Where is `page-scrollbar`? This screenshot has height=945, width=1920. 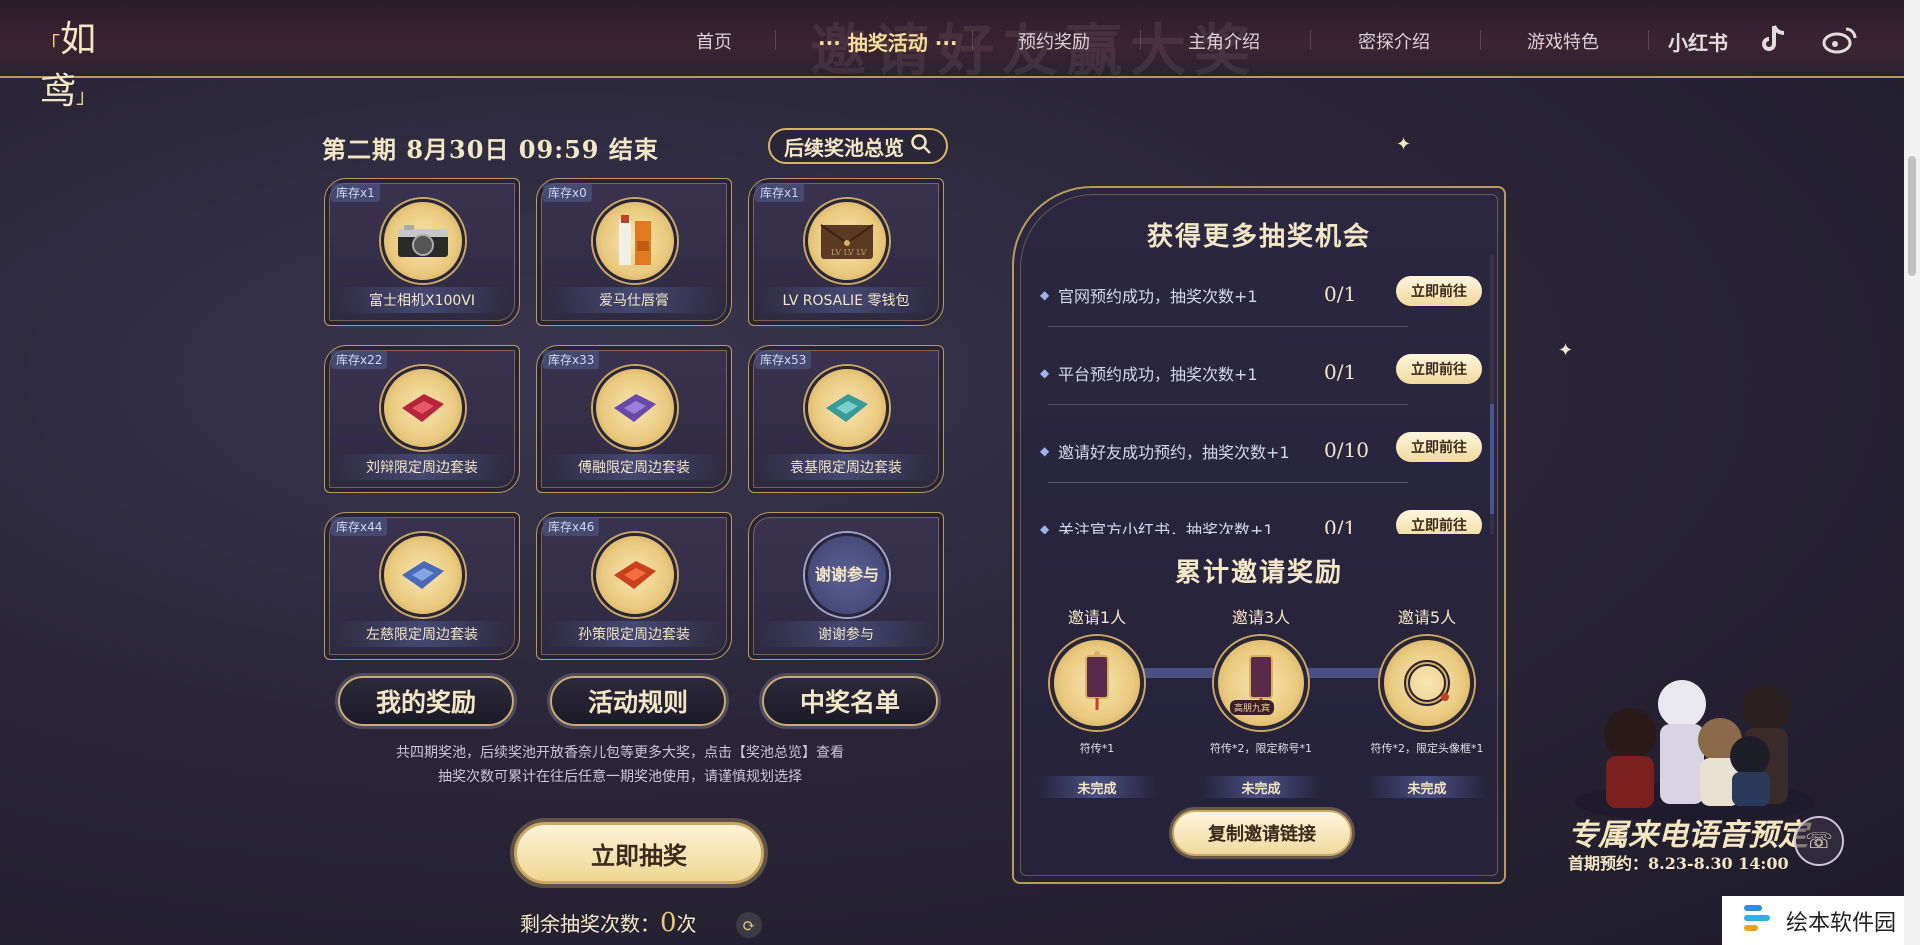
page-scrollbar is located at coordinates (1912, 472).